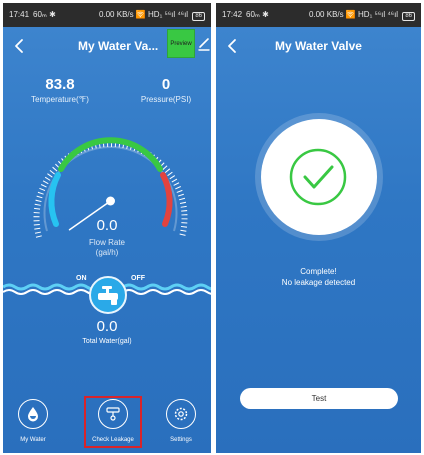 The width and height of the screenshot is (424, 455). What do you see at coordinates (19, 14) in the screenshot?
I see `status-time: 17:41` at bounding box center [19, 14].